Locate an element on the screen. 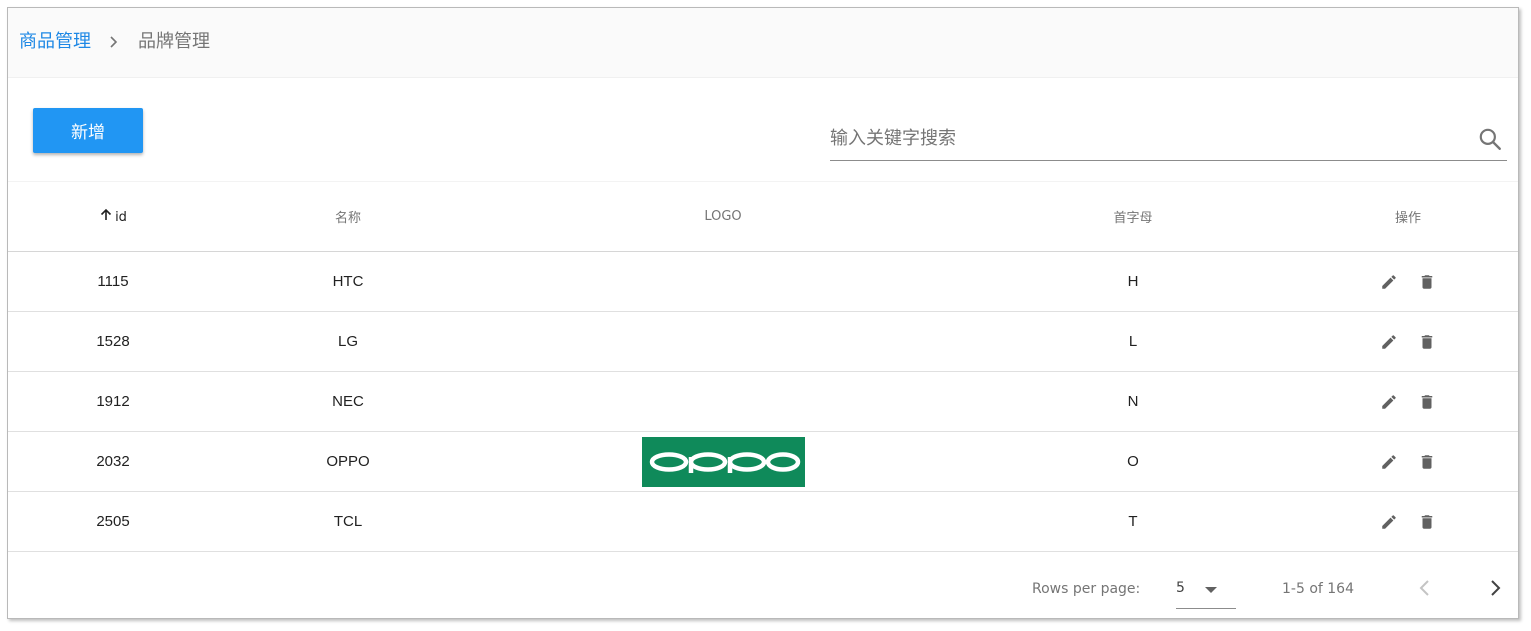 The image size is (1531, 631). column-label-logo: LOGO is located at coordinates (723, 216).